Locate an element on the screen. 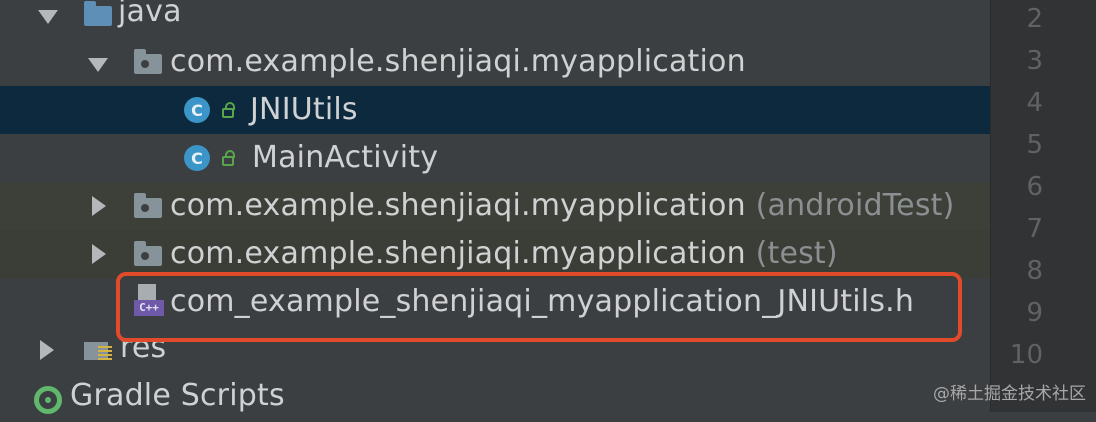 The image size is (1096, 422). watermark: @稀土掘金技术社区 is located at coordinates (1009, 394).